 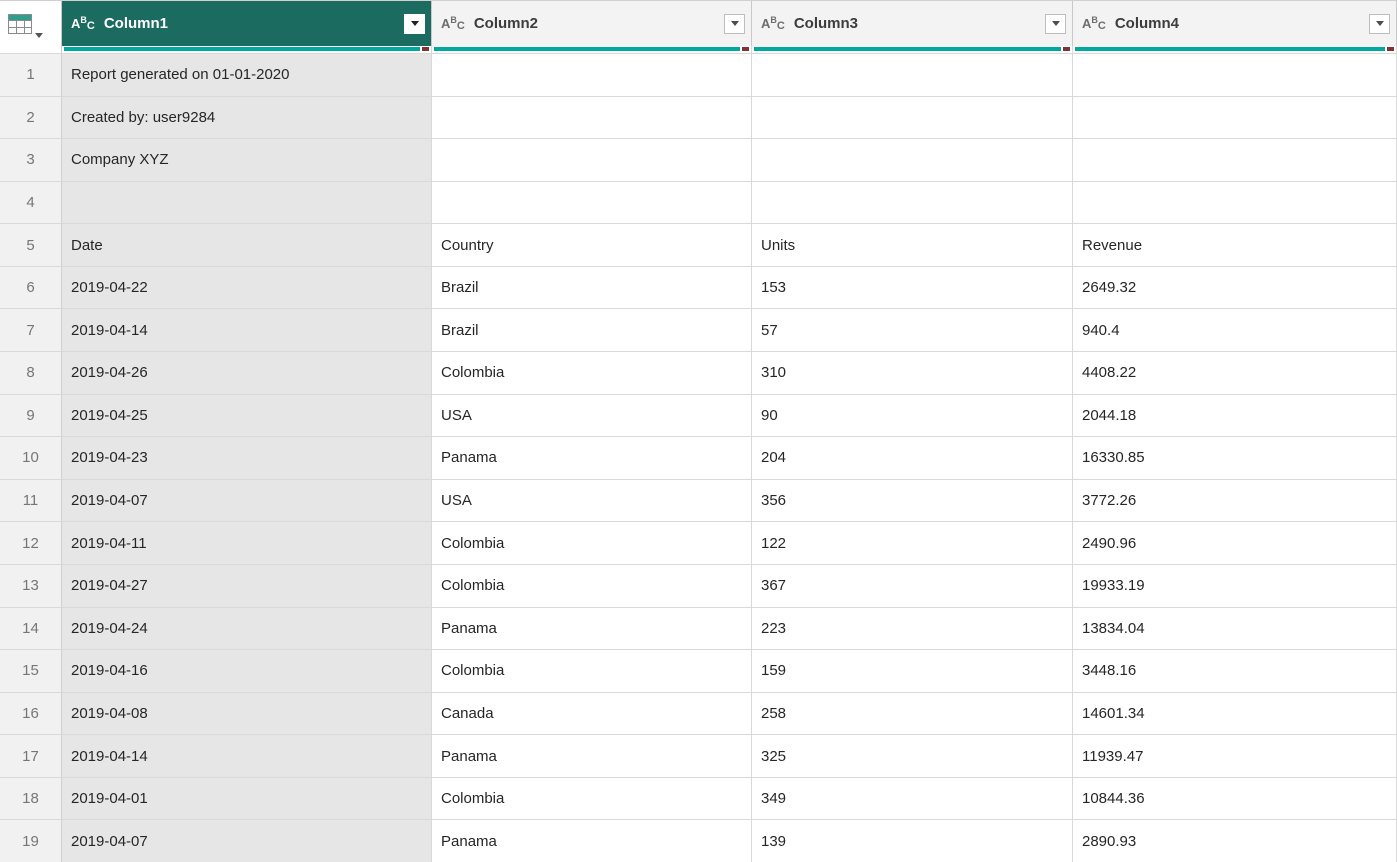 What do you see at coordinates (1235, 331) in the screenshot?
I see `cell: 940.4` at bounding box center [1235, 331].